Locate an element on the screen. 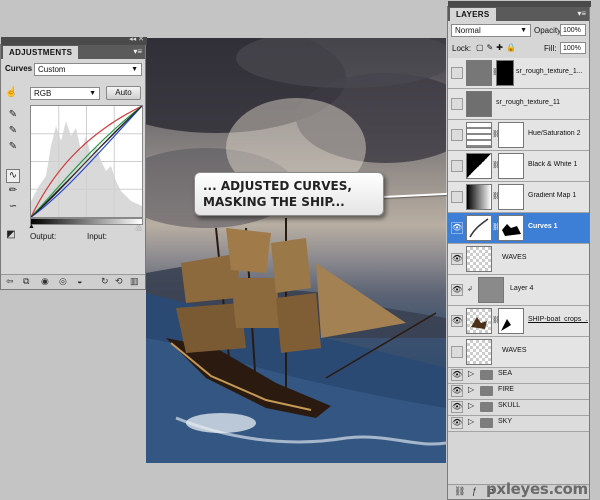 The height and width of the screenshot is (500, 600). layer-row: ⛓ Hue/Saturation 2 is located at coordinates (518, 135).